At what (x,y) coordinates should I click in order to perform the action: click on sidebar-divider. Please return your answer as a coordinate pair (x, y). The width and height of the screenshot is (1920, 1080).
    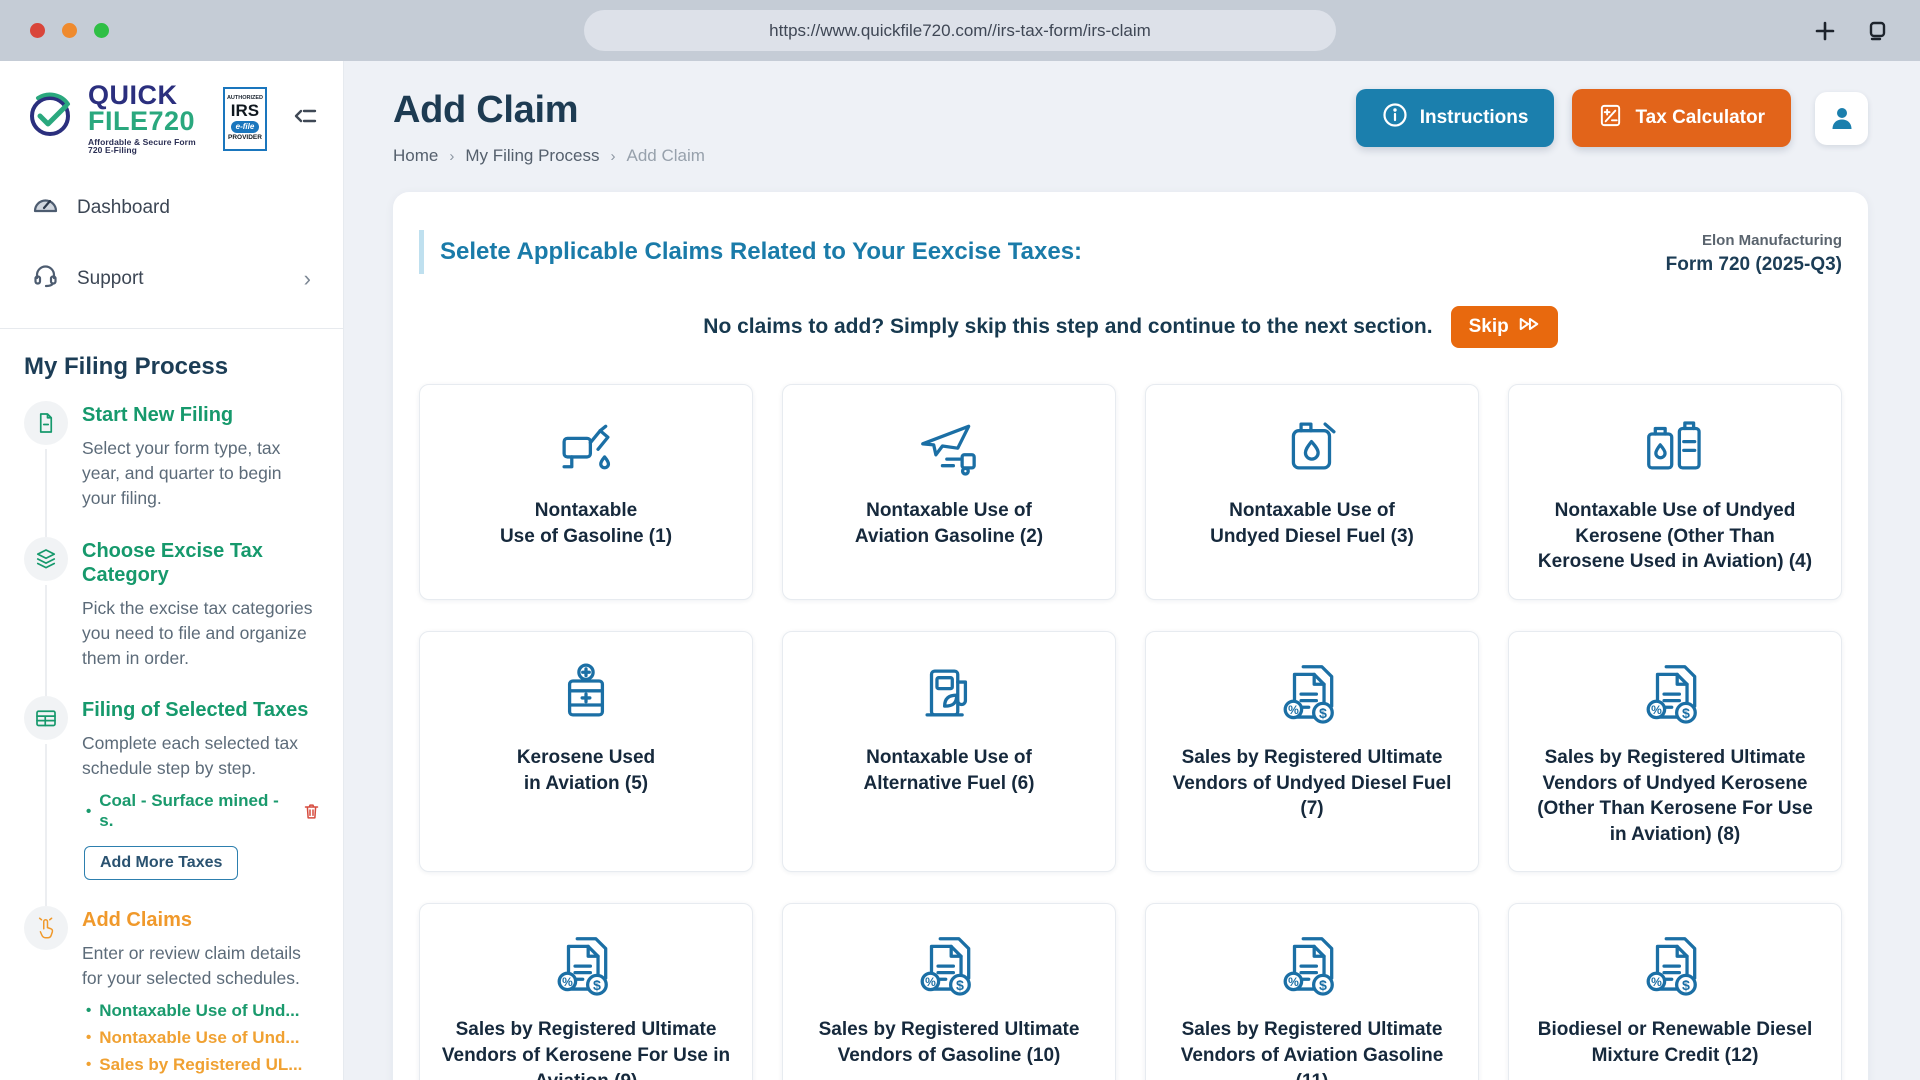
    Looking at the image, I should click on (171, 329).